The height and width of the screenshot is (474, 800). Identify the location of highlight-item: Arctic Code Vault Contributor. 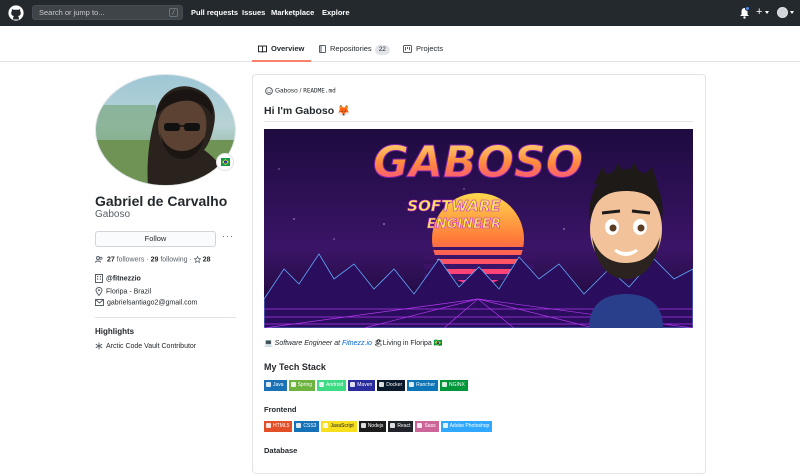
(145, 346).